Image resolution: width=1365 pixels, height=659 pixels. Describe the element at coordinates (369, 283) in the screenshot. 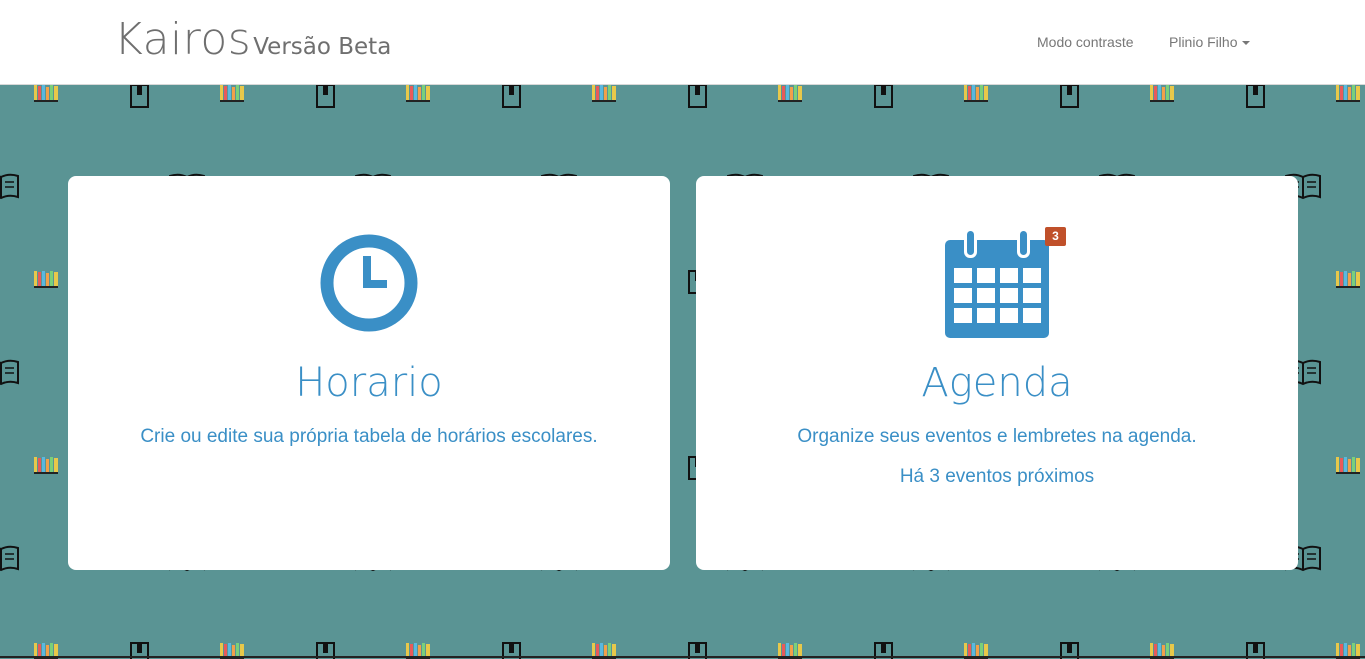

I see `clock-icon` at that location.